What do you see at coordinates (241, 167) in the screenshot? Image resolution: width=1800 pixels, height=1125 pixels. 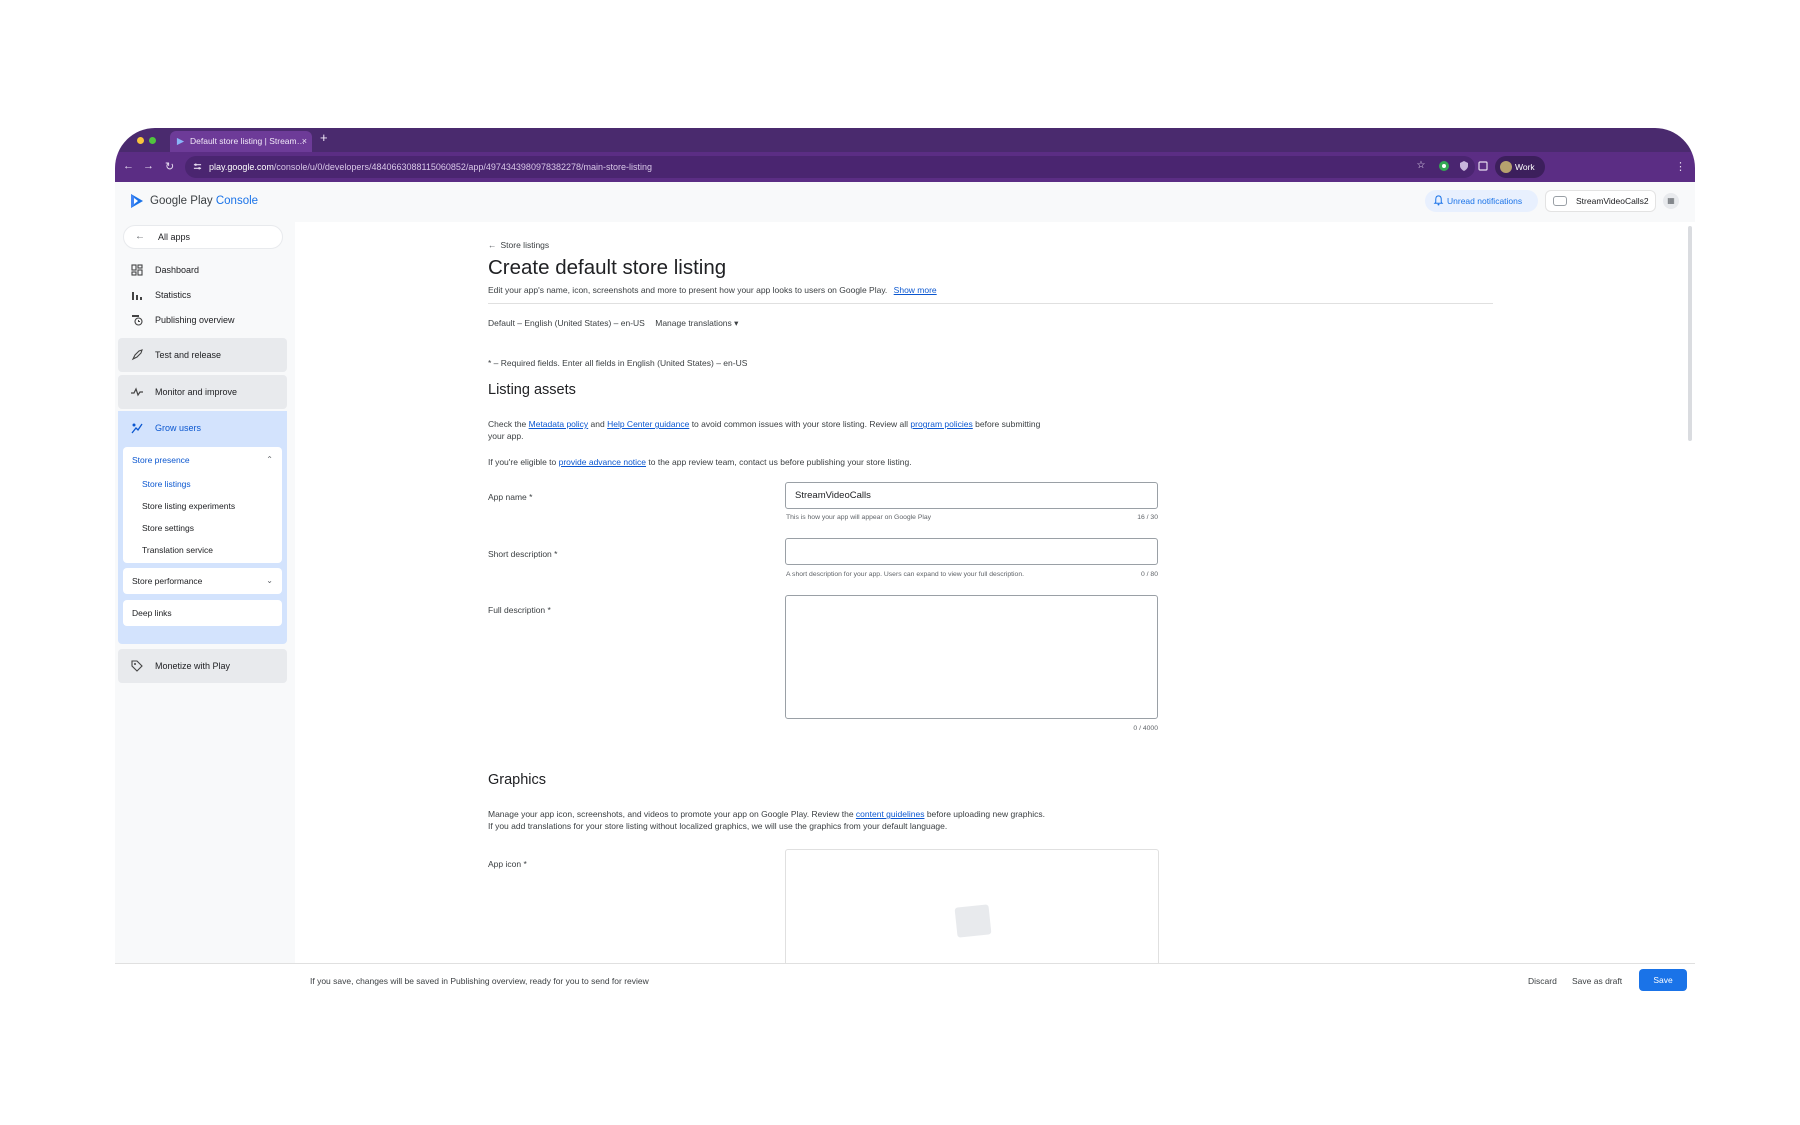 I see `url-host: play.google.com` at bounding box center [241, 167].